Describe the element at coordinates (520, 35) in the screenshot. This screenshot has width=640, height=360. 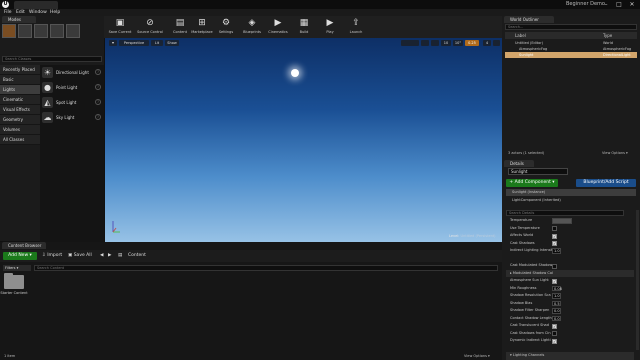
I see `col-label: Label` at that location.